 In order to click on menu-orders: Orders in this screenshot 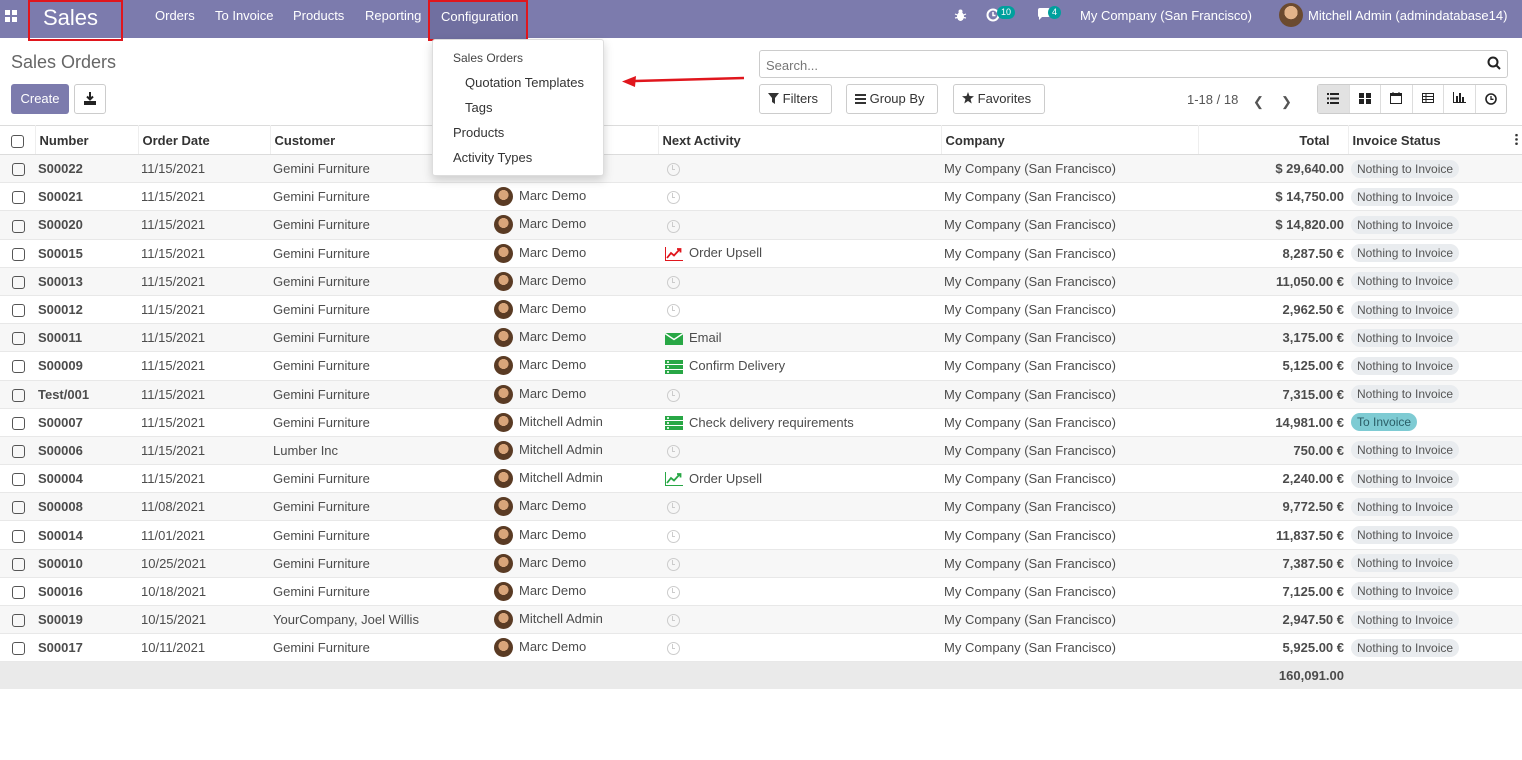, I will do `click(175, 19)`.